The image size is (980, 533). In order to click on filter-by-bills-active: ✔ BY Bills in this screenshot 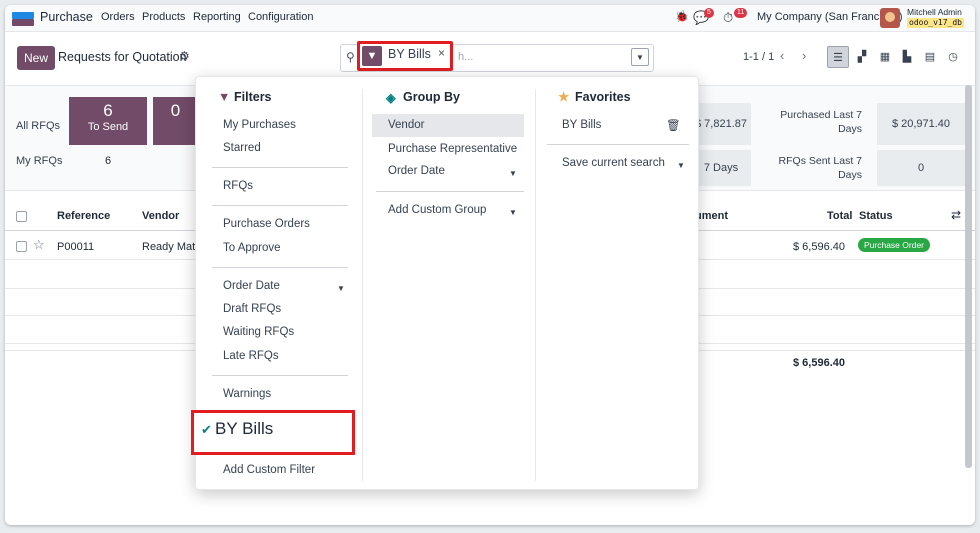, I will do `click(273, 432)`.